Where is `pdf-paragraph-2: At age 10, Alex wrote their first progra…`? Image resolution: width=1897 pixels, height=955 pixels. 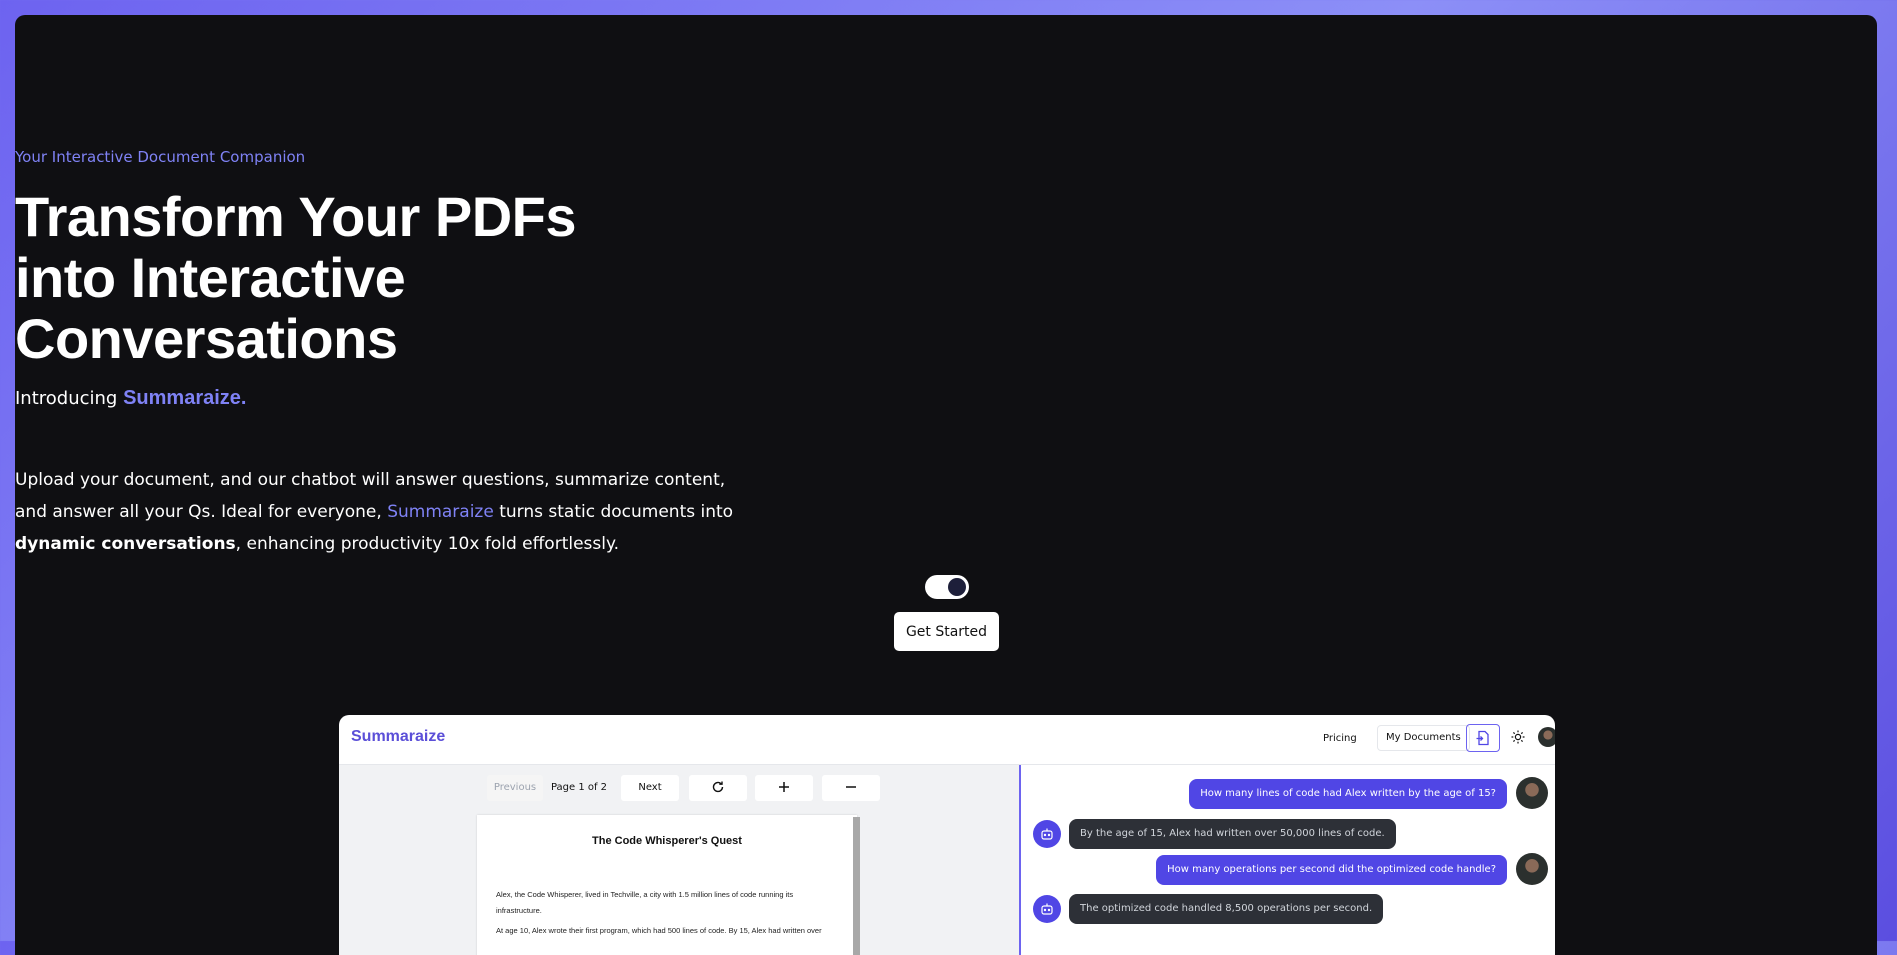
pdf-paragraph-2: At age 10, Alex wrote their first progra… is located at coordinates (665, 931).